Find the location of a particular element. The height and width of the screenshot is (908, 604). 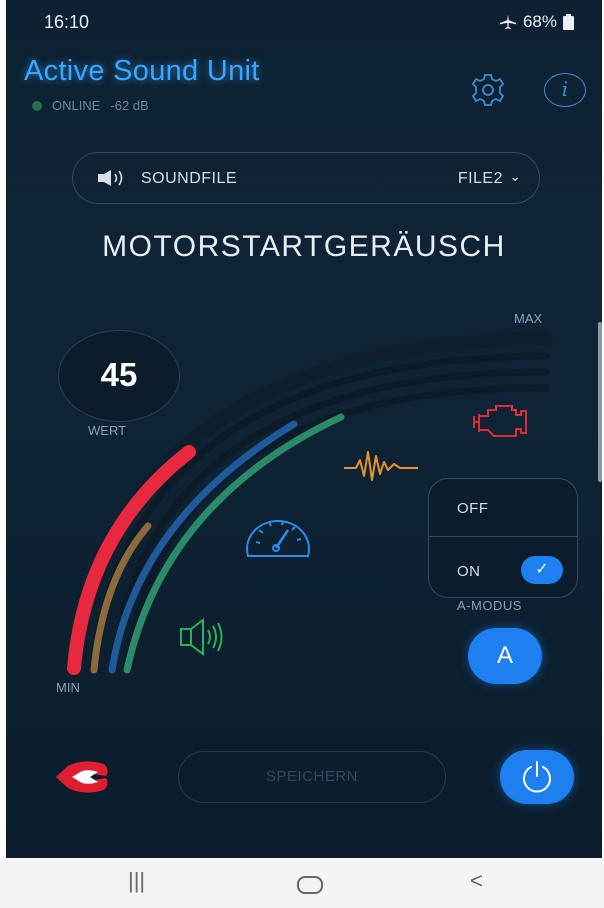

volume-speaker-icon is located at coordinates (201, 637).